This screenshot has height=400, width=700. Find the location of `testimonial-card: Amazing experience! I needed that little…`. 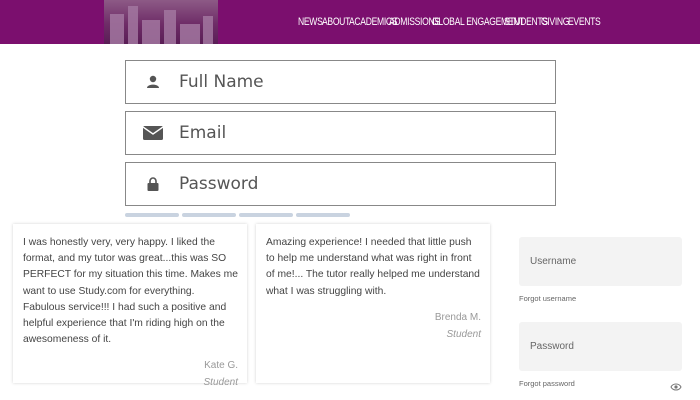

testimonial-card: Amazing experience! I needed that little… is located at coordinates (373, 303).